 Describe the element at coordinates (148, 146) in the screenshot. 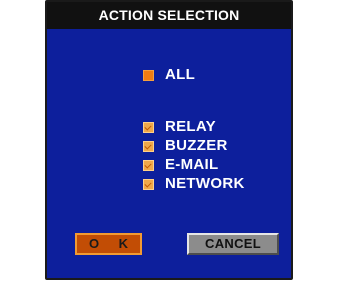

I see `buzzer-checkbox-icon` at that location.